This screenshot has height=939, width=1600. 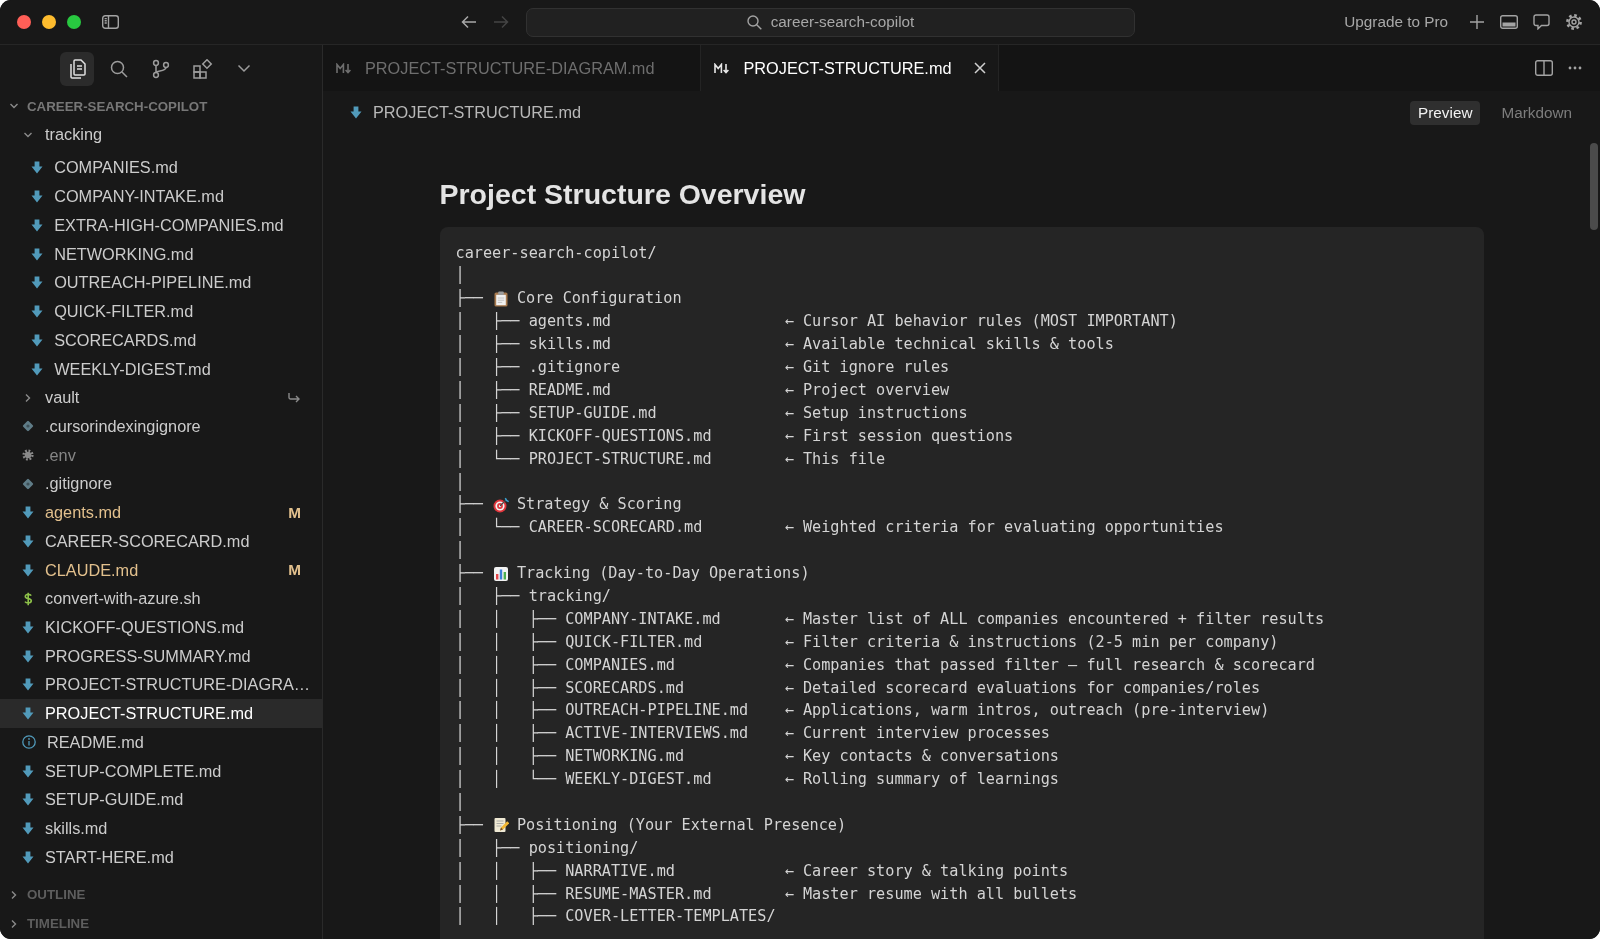 What do you see at coordinates (1574, 22) in the screenshot?
I see `settings-icon` at bounding box center [1574, 22].